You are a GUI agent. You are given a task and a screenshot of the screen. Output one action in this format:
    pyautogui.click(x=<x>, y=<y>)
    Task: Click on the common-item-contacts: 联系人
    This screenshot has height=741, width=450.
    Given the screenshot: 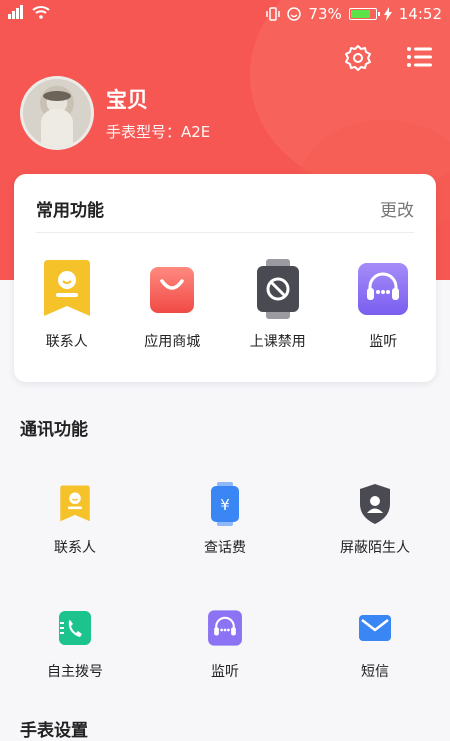 What is the action you would take?
    pyautogui.click(x=67, y=305)
    